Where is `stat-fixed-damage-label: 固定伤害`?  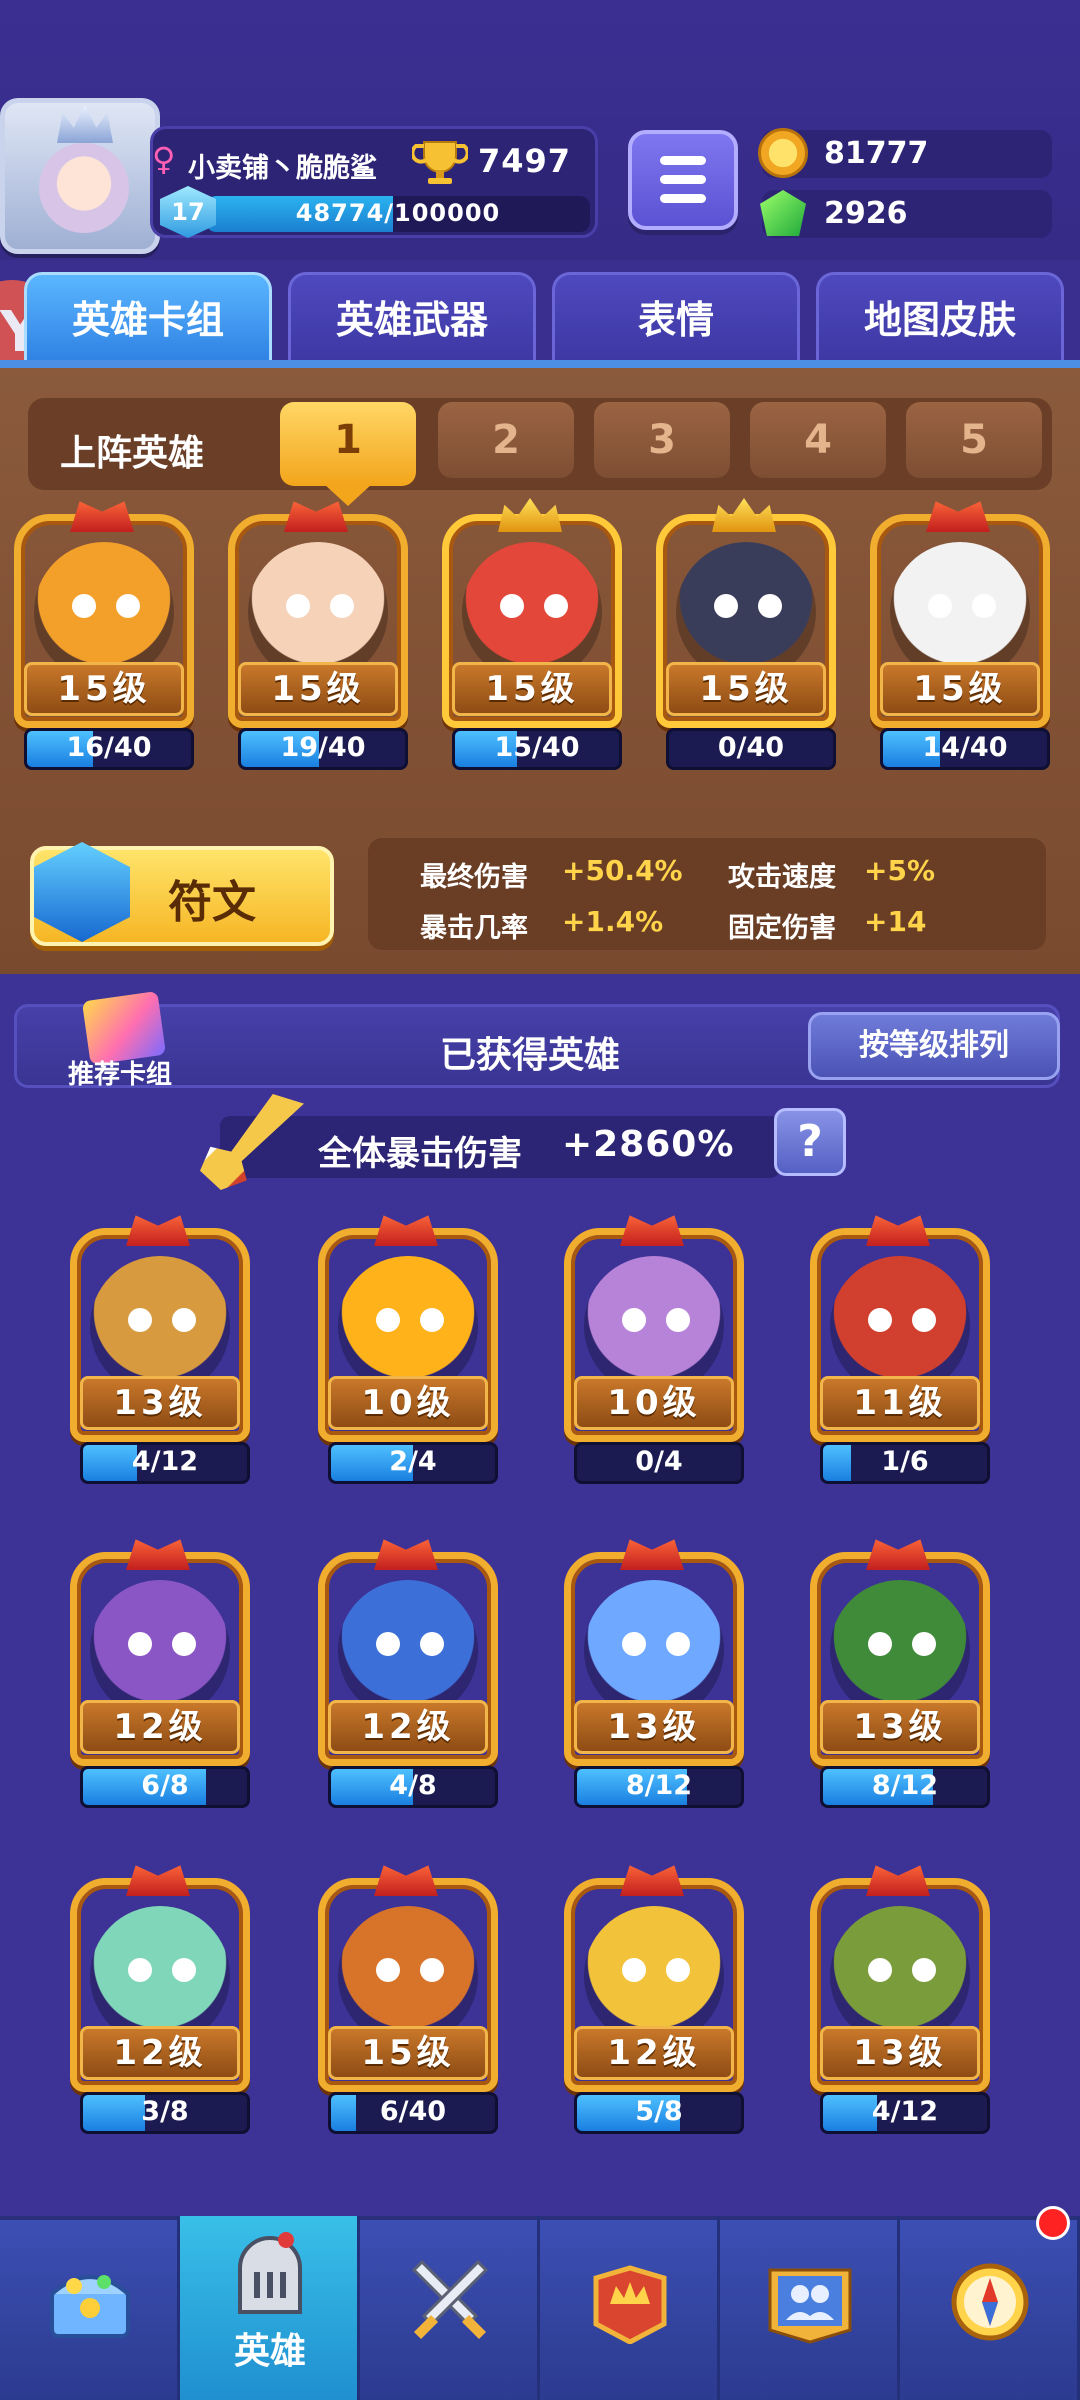 stat-fixed-damage-label: 固定伤害 is located at coordinates (782, 928).